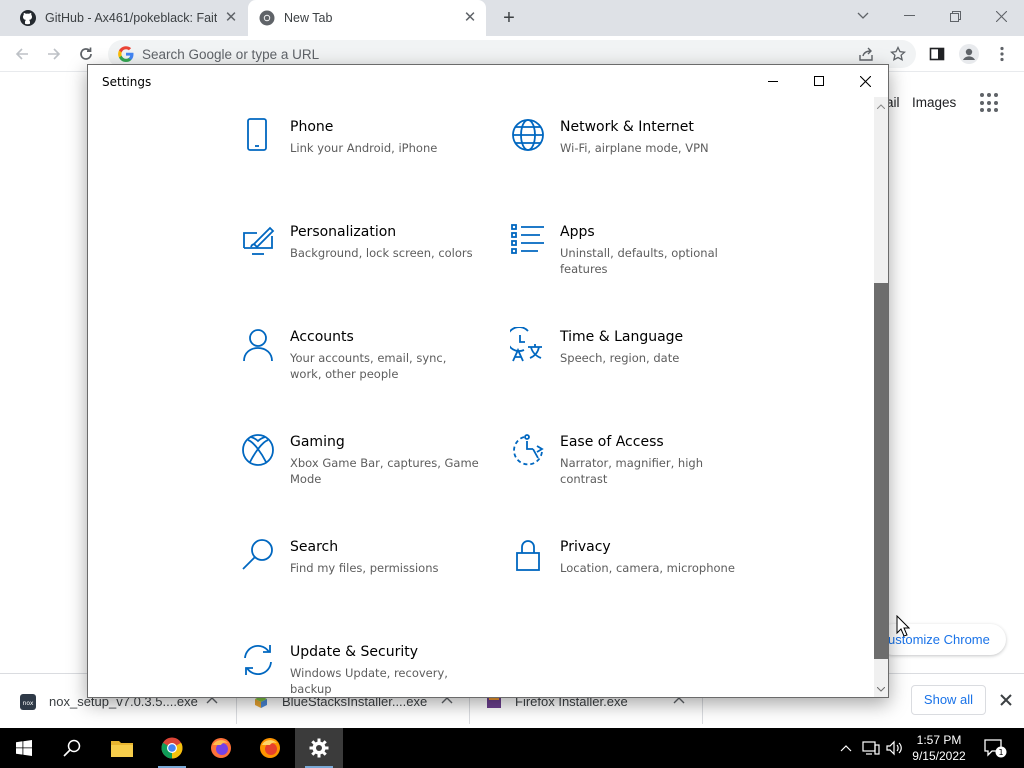  What do you see at coordinates (258, 135) in the screenshot?
I see `phone-icon` at bounding box center [258, 135].